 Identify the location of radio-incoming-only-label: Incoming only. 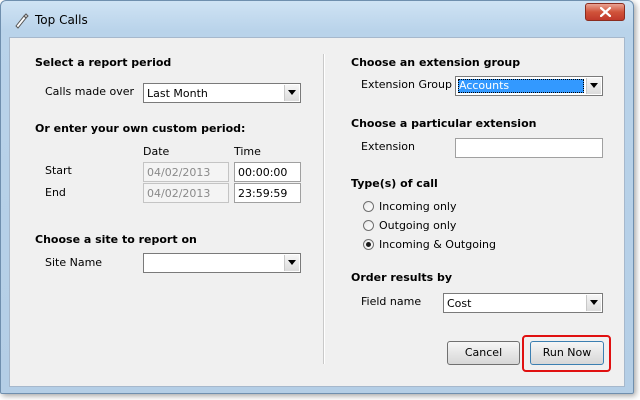
(417, 206).